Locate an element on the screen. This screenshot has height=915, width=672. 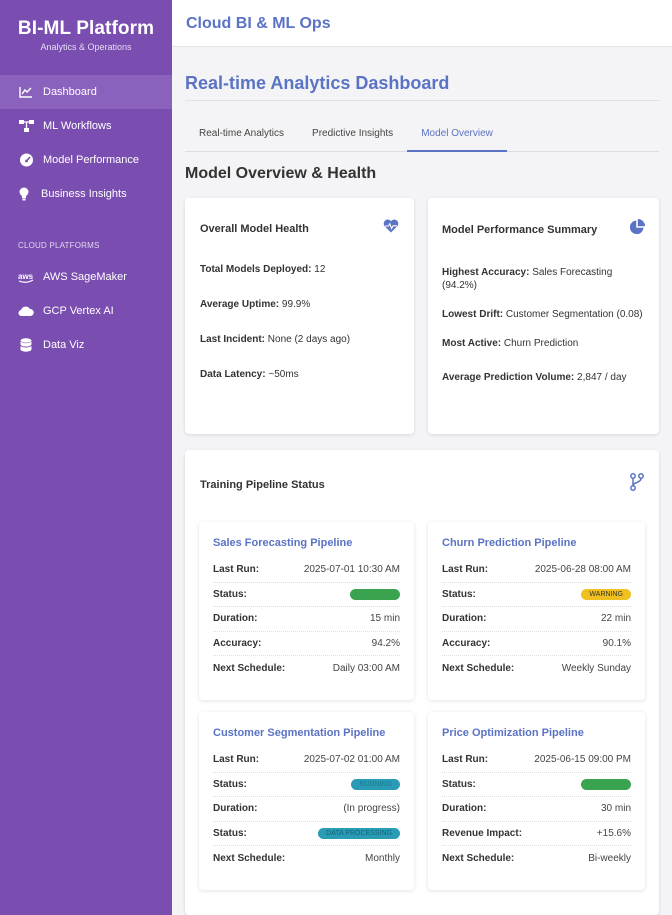
card-header: Training Pipeline Status is located at coordinates (422, 484).